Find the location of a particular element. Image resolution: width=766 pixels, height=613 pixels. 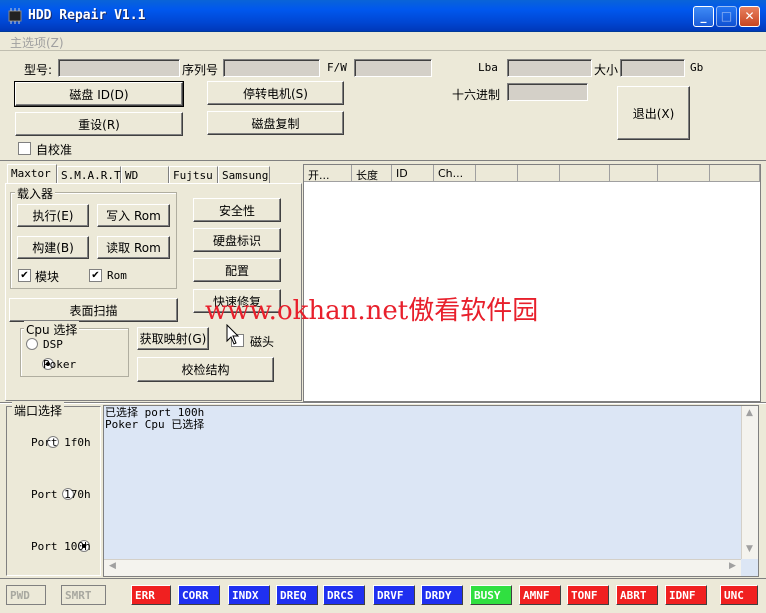

reset-button: 重设(R) is located at coordinates (99, 124).